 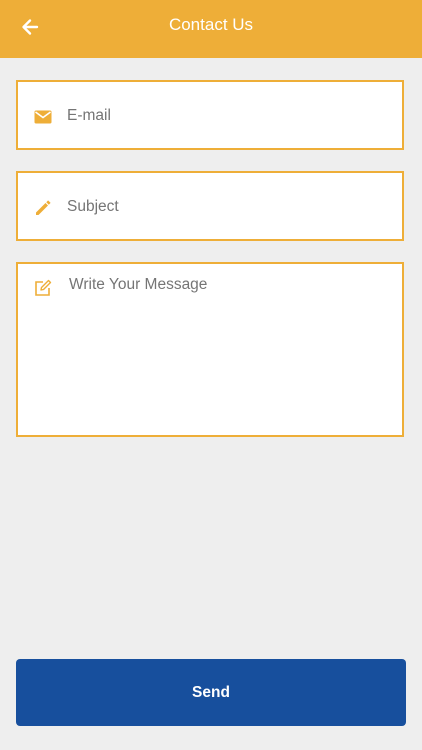 What do you see at coordinates (138, 284) in the screenshot?
I see `message-placeholder: Write Your Message` at bounding box center [138, 284].